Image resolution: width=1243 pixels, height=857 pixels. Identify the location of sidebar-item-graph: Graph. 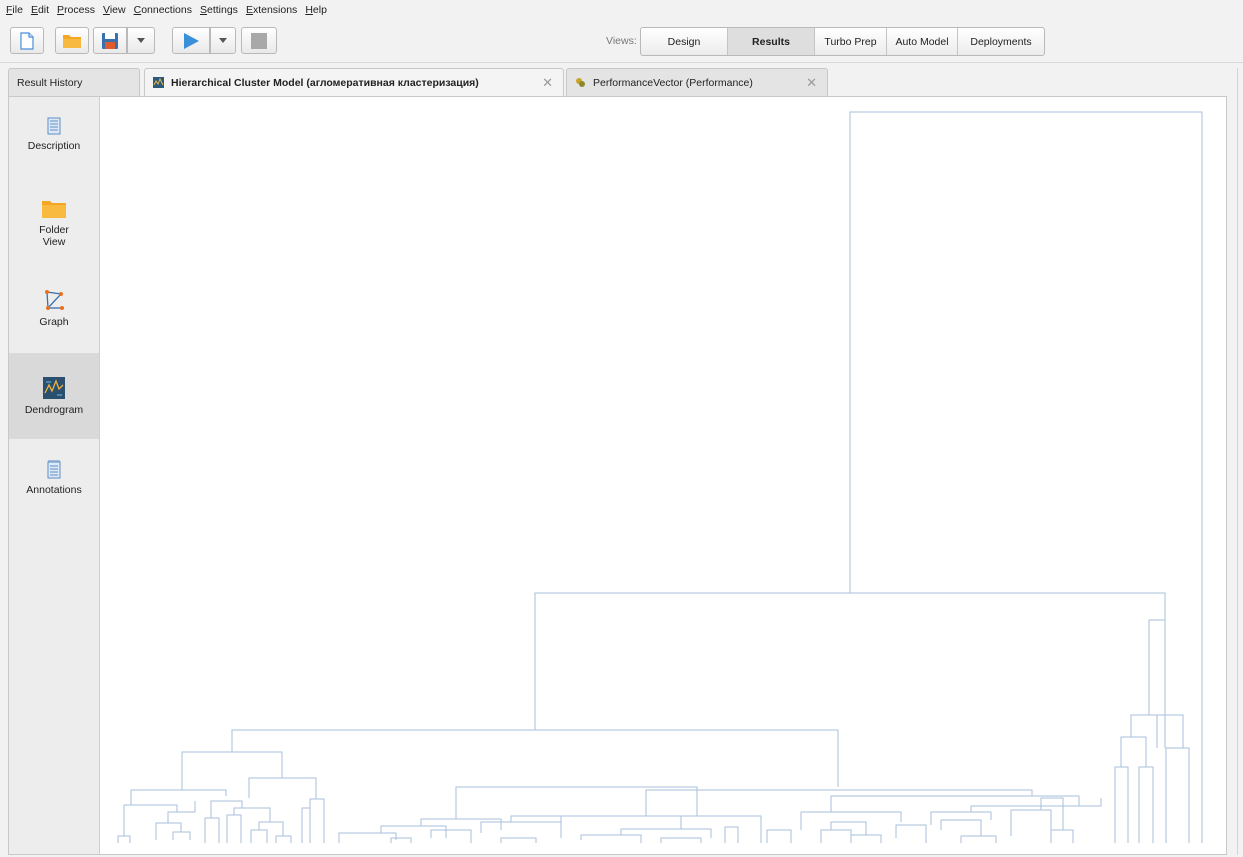
(54, 319).